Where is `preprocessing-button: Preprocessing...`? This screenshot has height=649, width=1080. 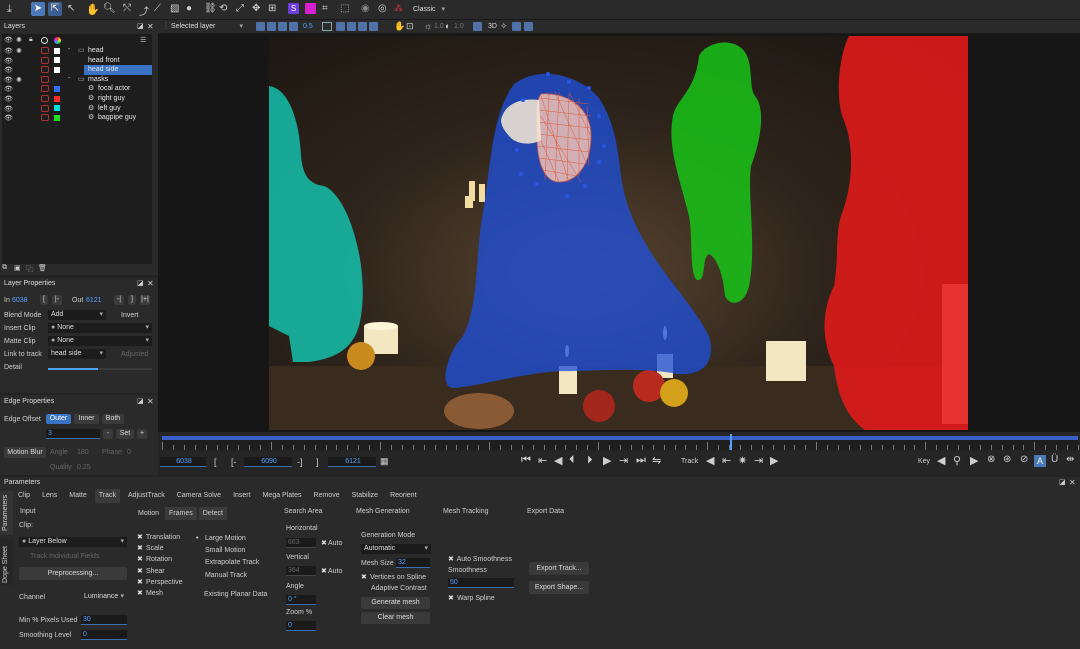
preprocessing-button: Preprocessing... is located at coordinates (73, 573).